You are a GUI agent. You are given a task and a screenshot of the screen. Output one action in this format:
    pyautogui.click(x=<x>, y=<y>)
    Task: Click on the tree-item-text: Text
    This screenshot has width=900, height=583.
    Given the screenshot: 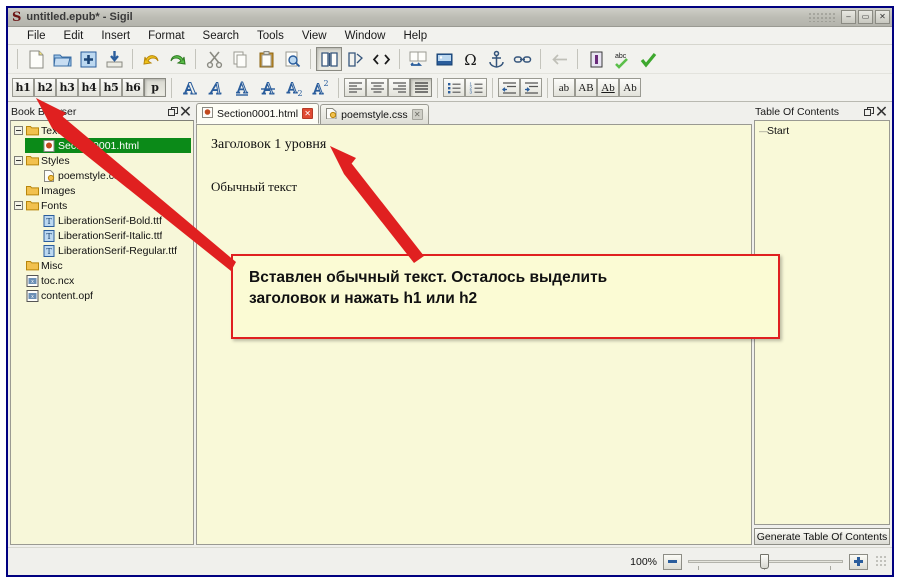 What is the action you would take?
    pyautogui.click(x=102, y=130)
    